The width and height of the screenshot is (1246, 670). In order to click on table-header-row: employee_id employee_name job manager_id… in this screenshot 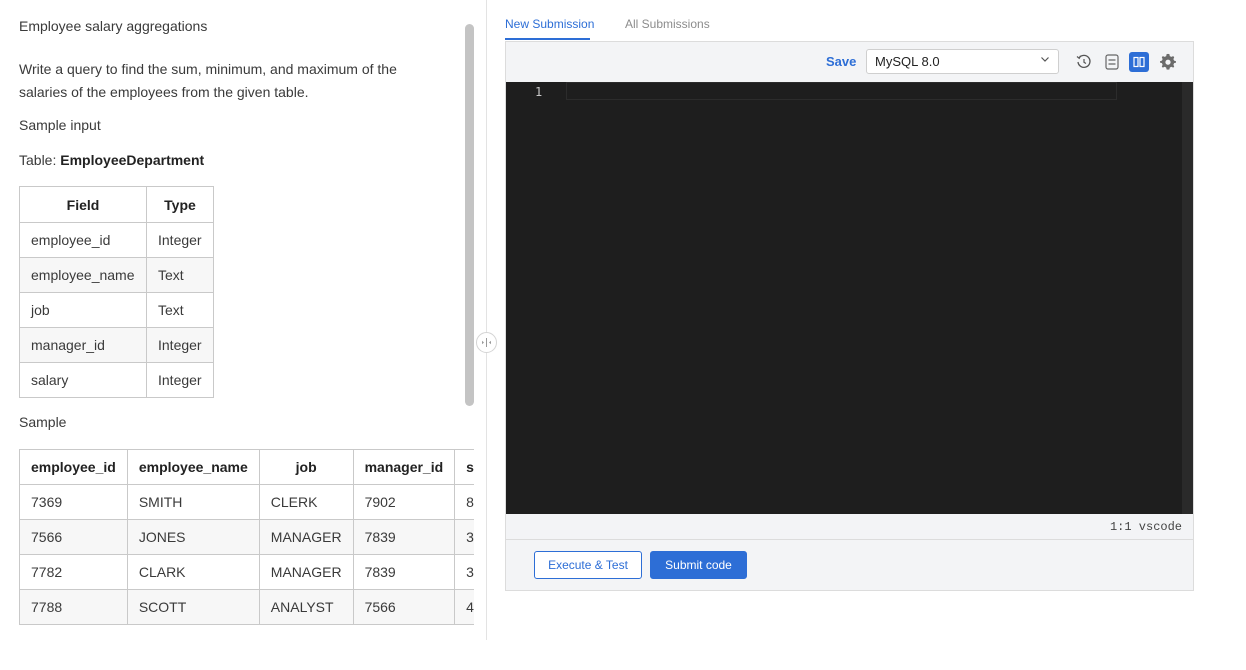, I will do `click(246, 467)`.